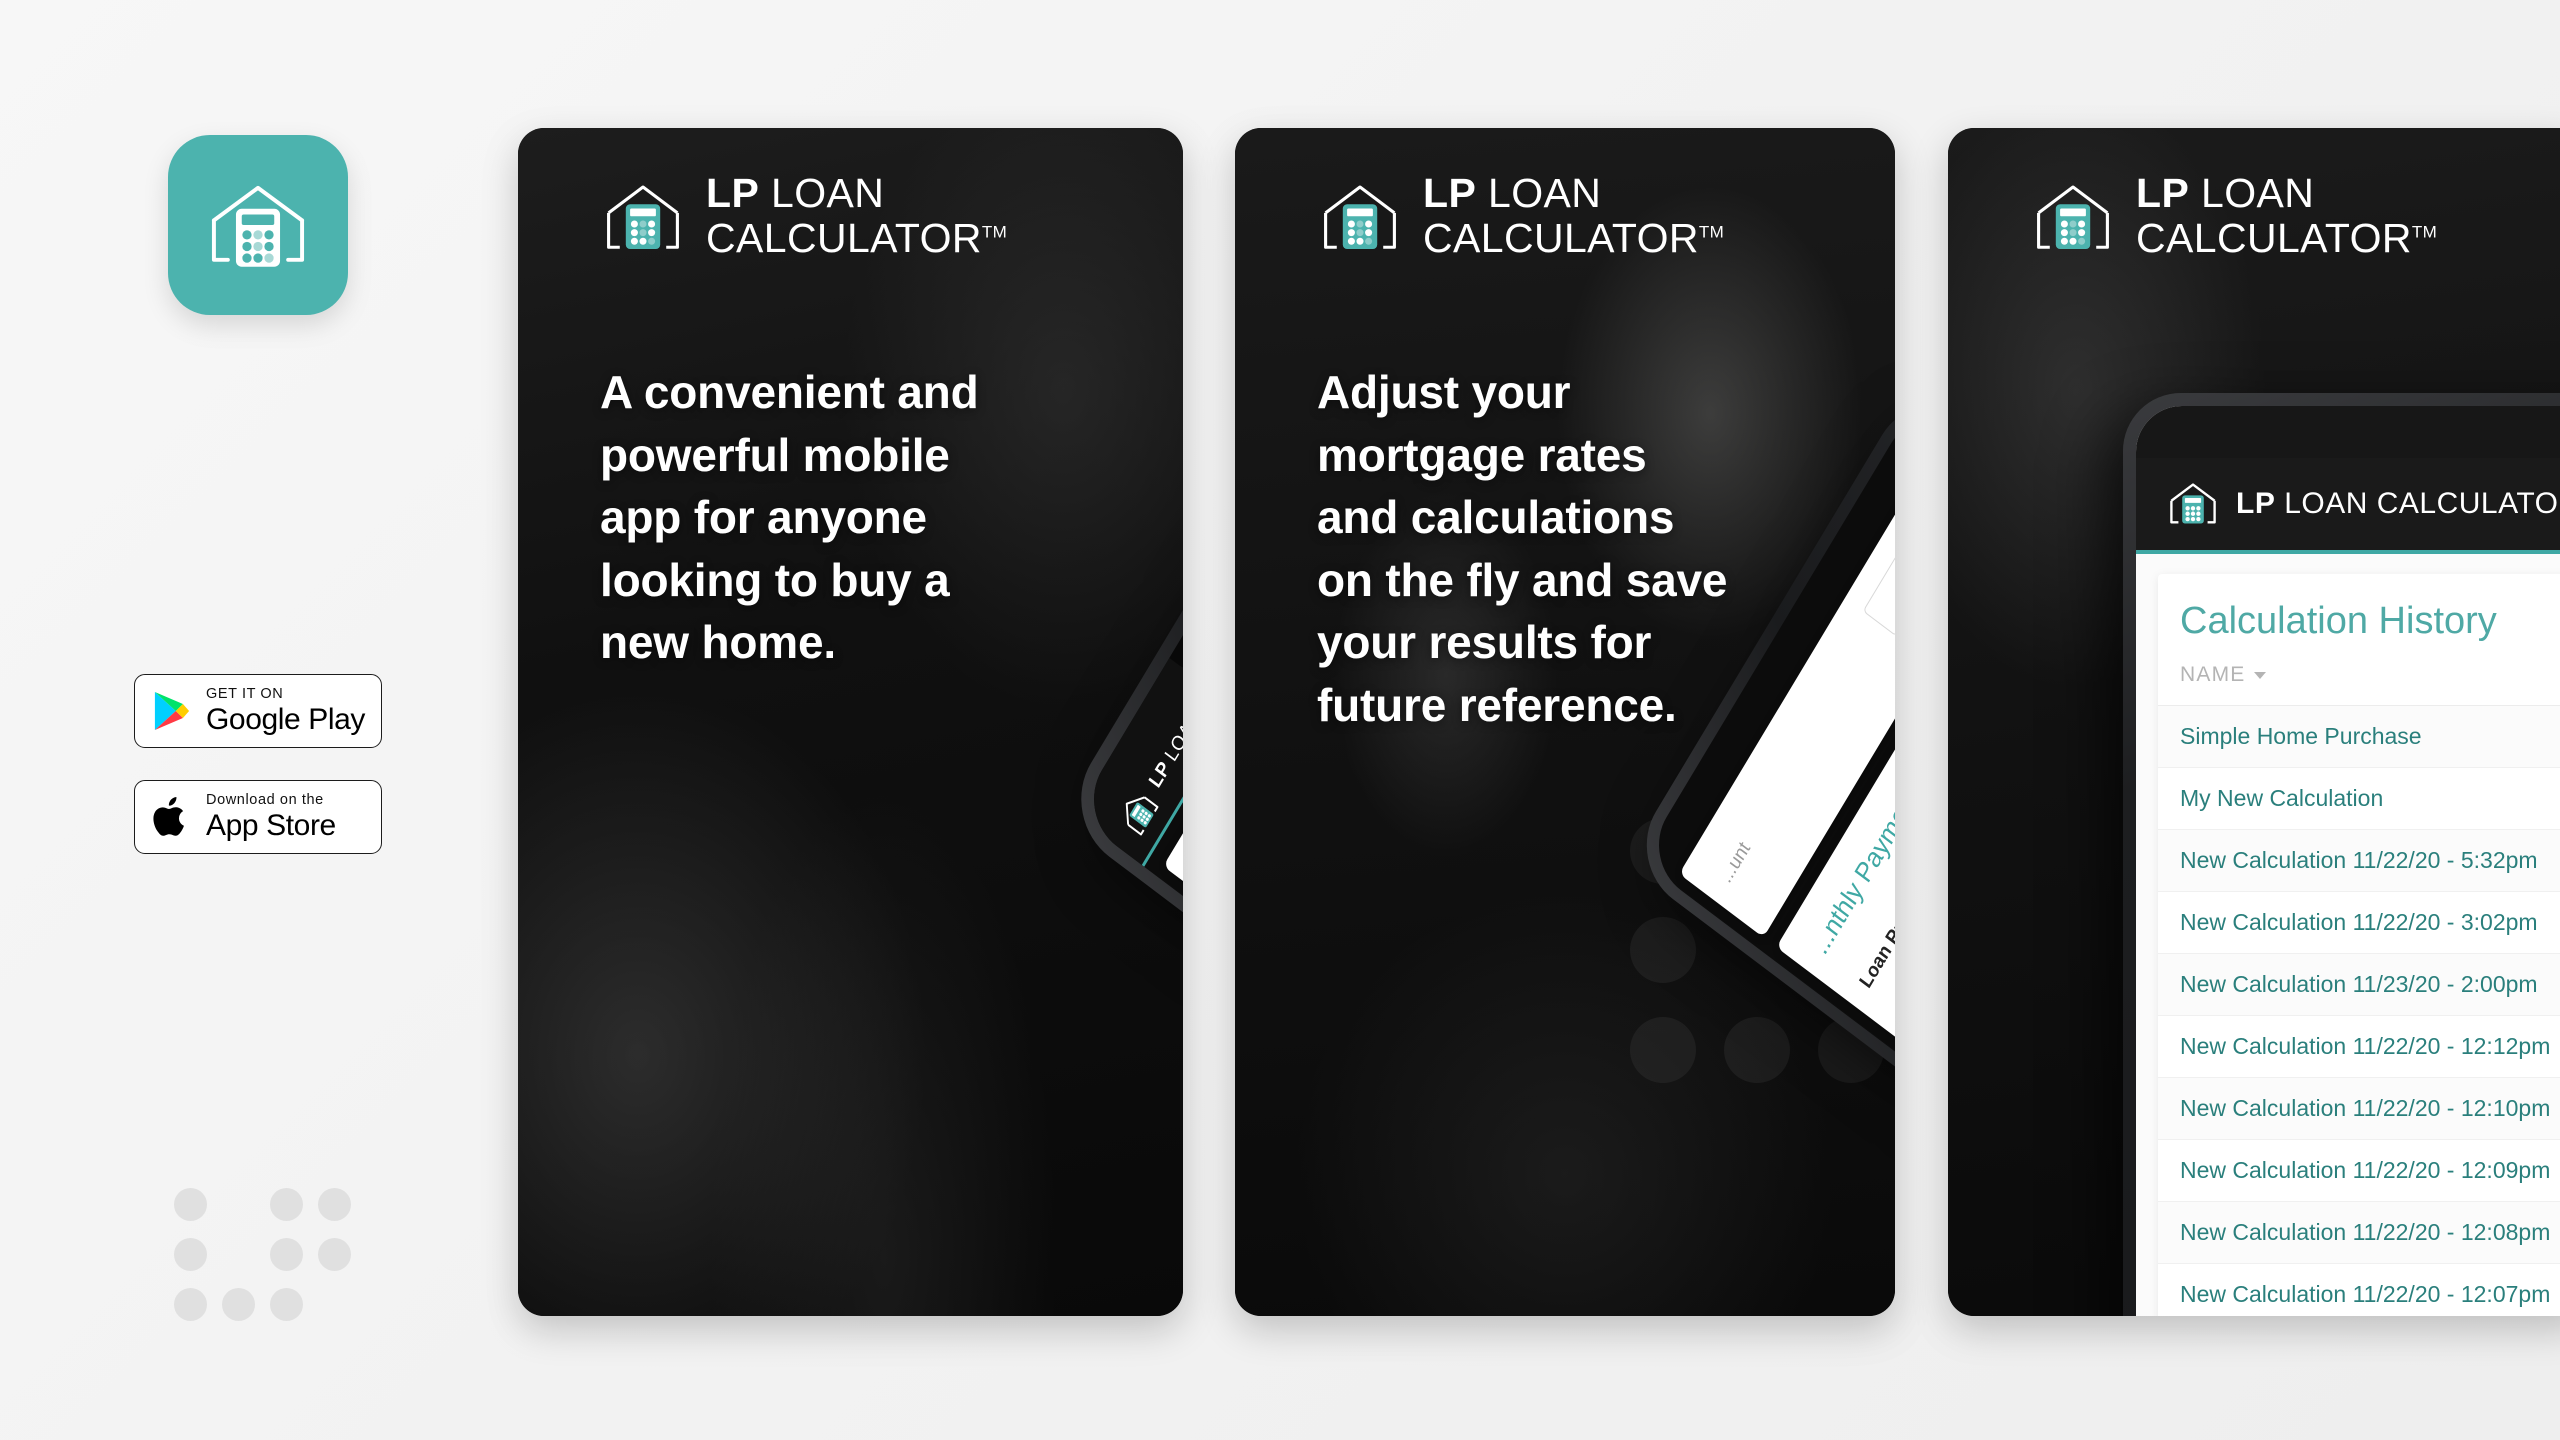 This screenshot has height=1440, width=2560. I want to click on house-calculator-glyph, so click(258, 226).